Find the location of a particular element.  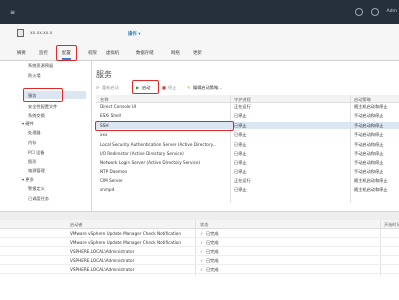

sidebar-item-system-resource: 系统资源预留 is located at coordinates (40, 66).